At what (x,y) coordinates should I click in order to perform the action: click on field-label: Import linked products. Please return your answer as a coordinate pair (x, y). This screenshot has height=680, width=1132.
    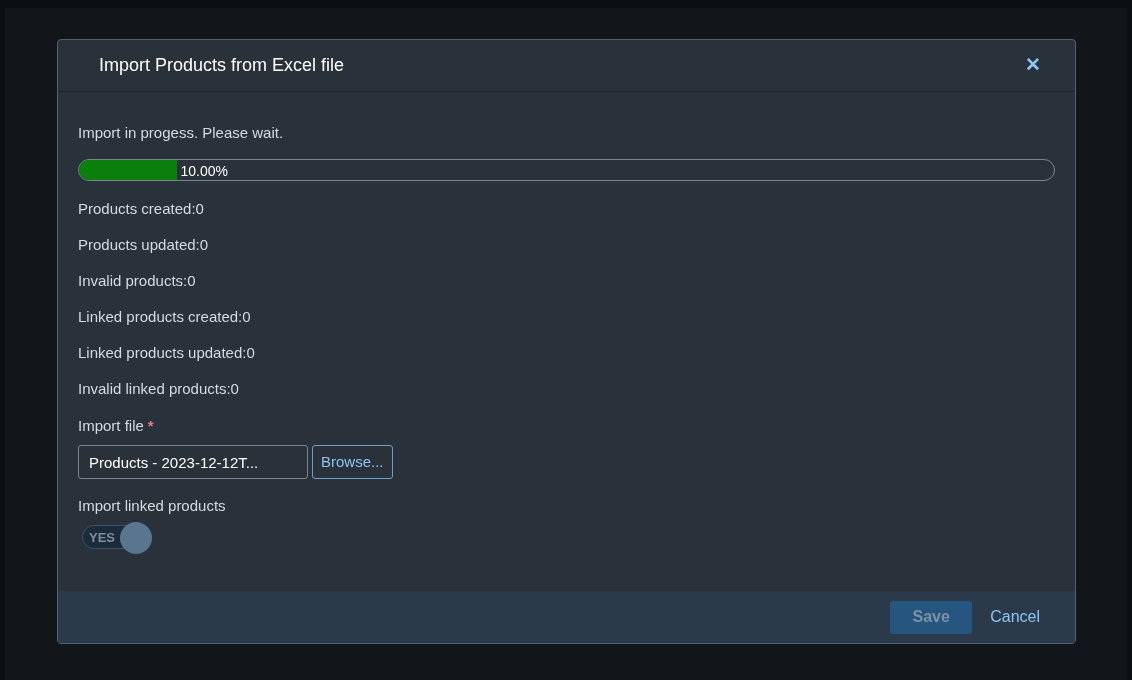
    Looking at the image, I should click on (152, 506).